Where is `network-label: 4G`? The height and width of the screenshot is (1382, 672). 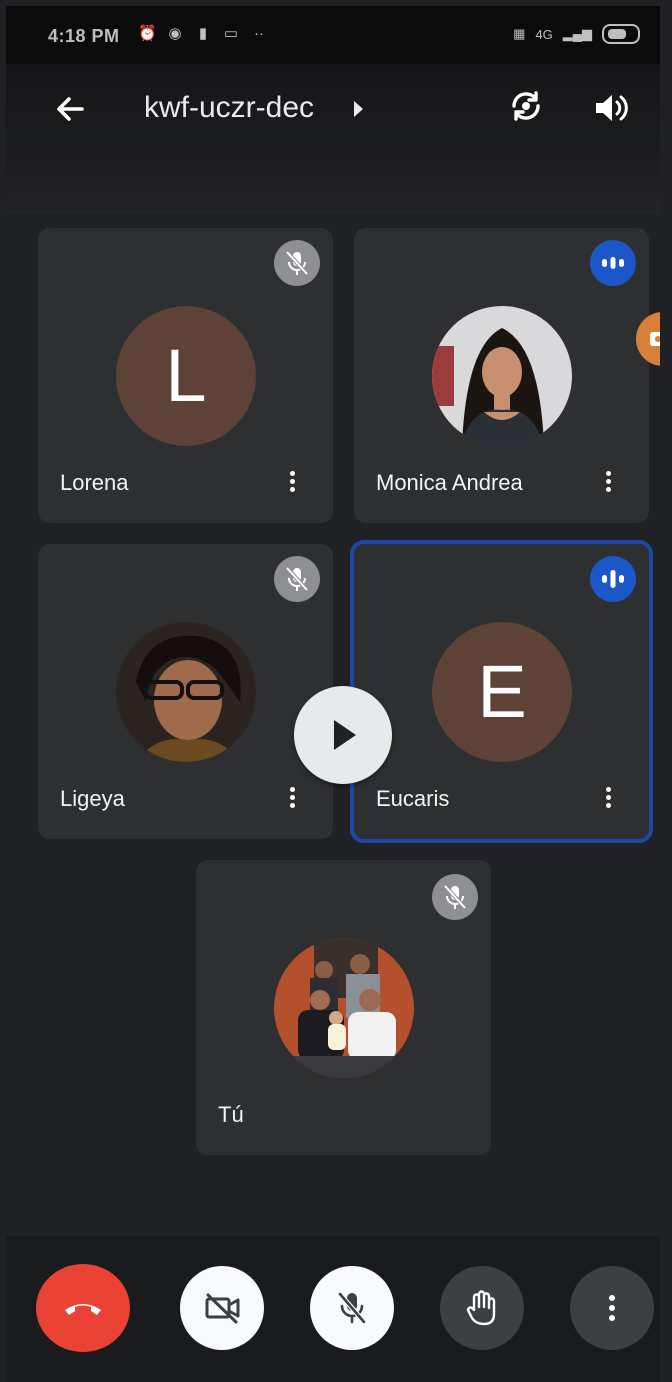
network-label: 4G is located at coordinates (544, 34).